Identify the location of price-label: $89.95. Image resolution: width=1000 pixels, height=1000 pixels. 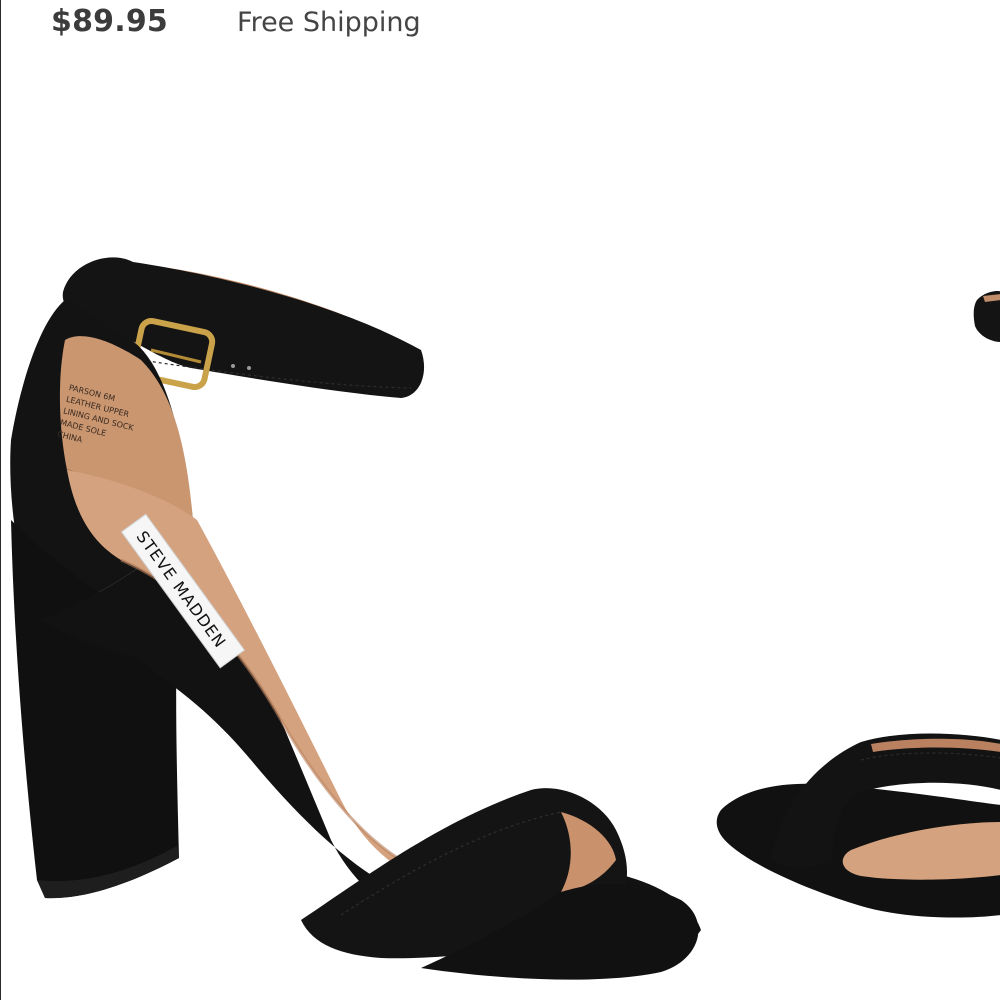
(109, 21).